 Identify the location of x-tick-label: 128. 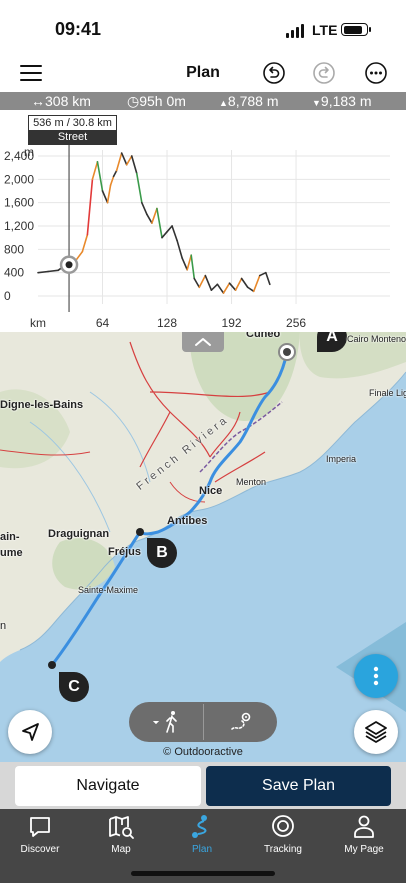
(167, 323).